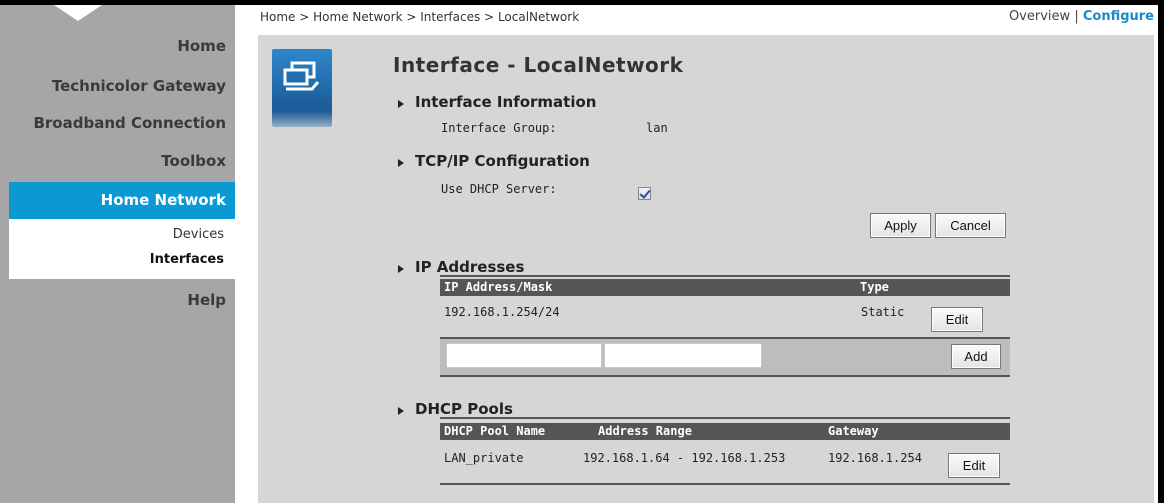 This screenshot has height=503, width=1164. I want to click on overview-link: Overview, so click(1039, 16).